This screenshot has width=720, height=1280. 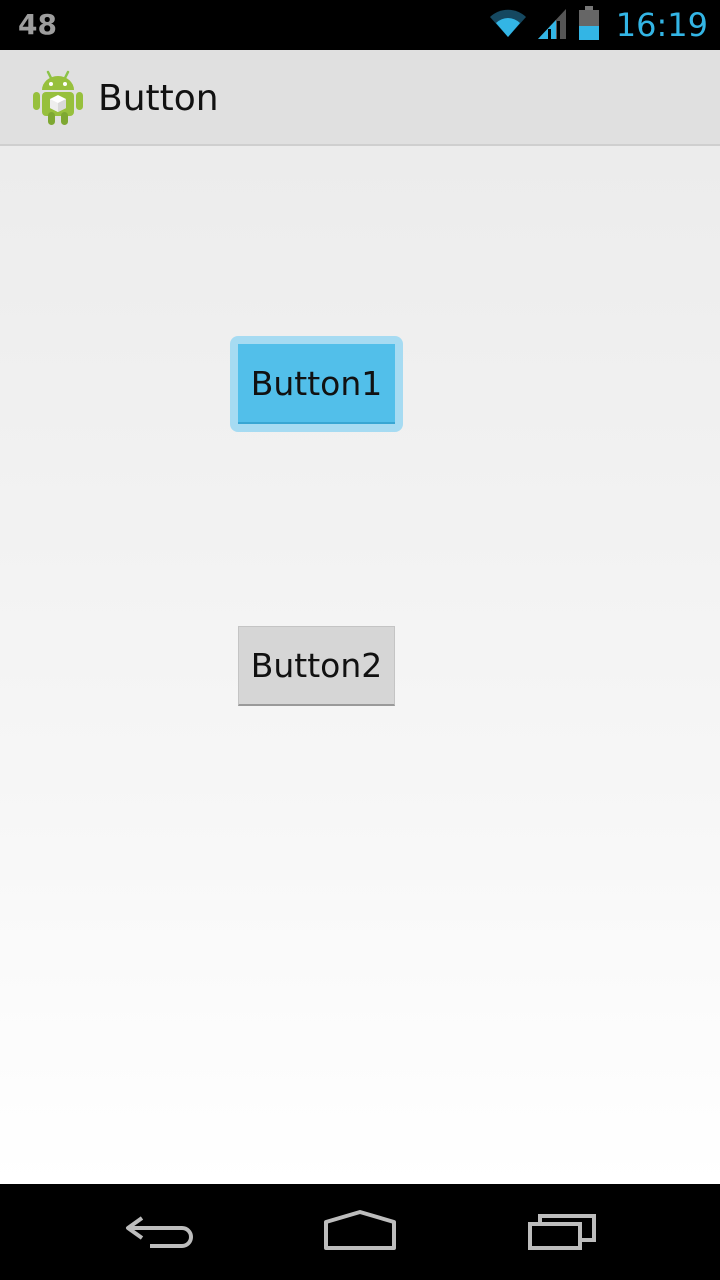 I want to click on status-clock: 16:19, so click(x=661, y=25).